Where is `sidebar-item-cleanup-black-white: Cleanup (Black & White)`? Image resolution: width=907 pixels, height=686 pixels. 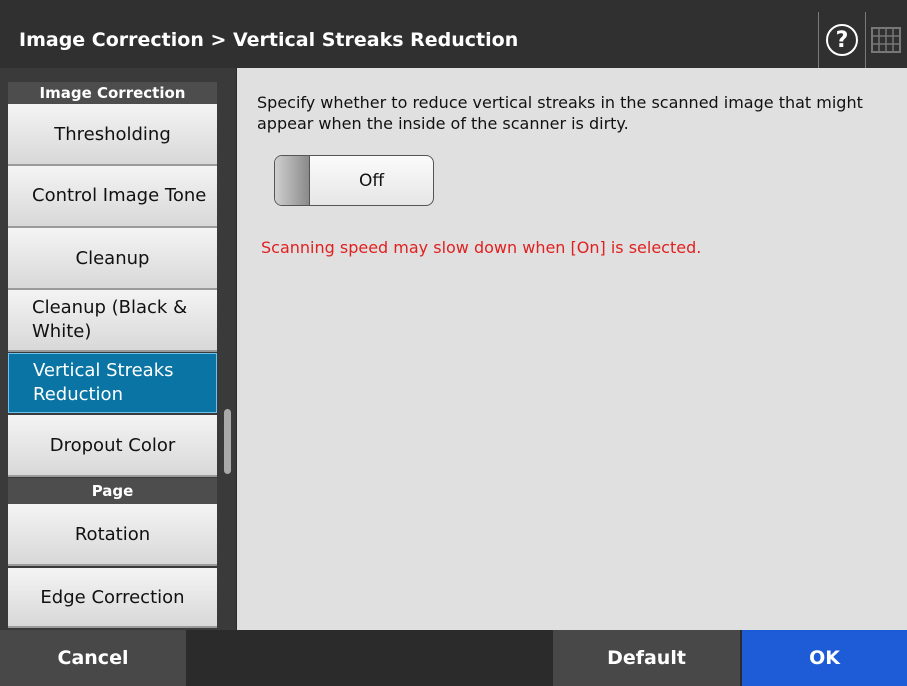 sidebar-item-cleanup-black-white: Cleanup (Black & White) is located at coordinates (112, 321).